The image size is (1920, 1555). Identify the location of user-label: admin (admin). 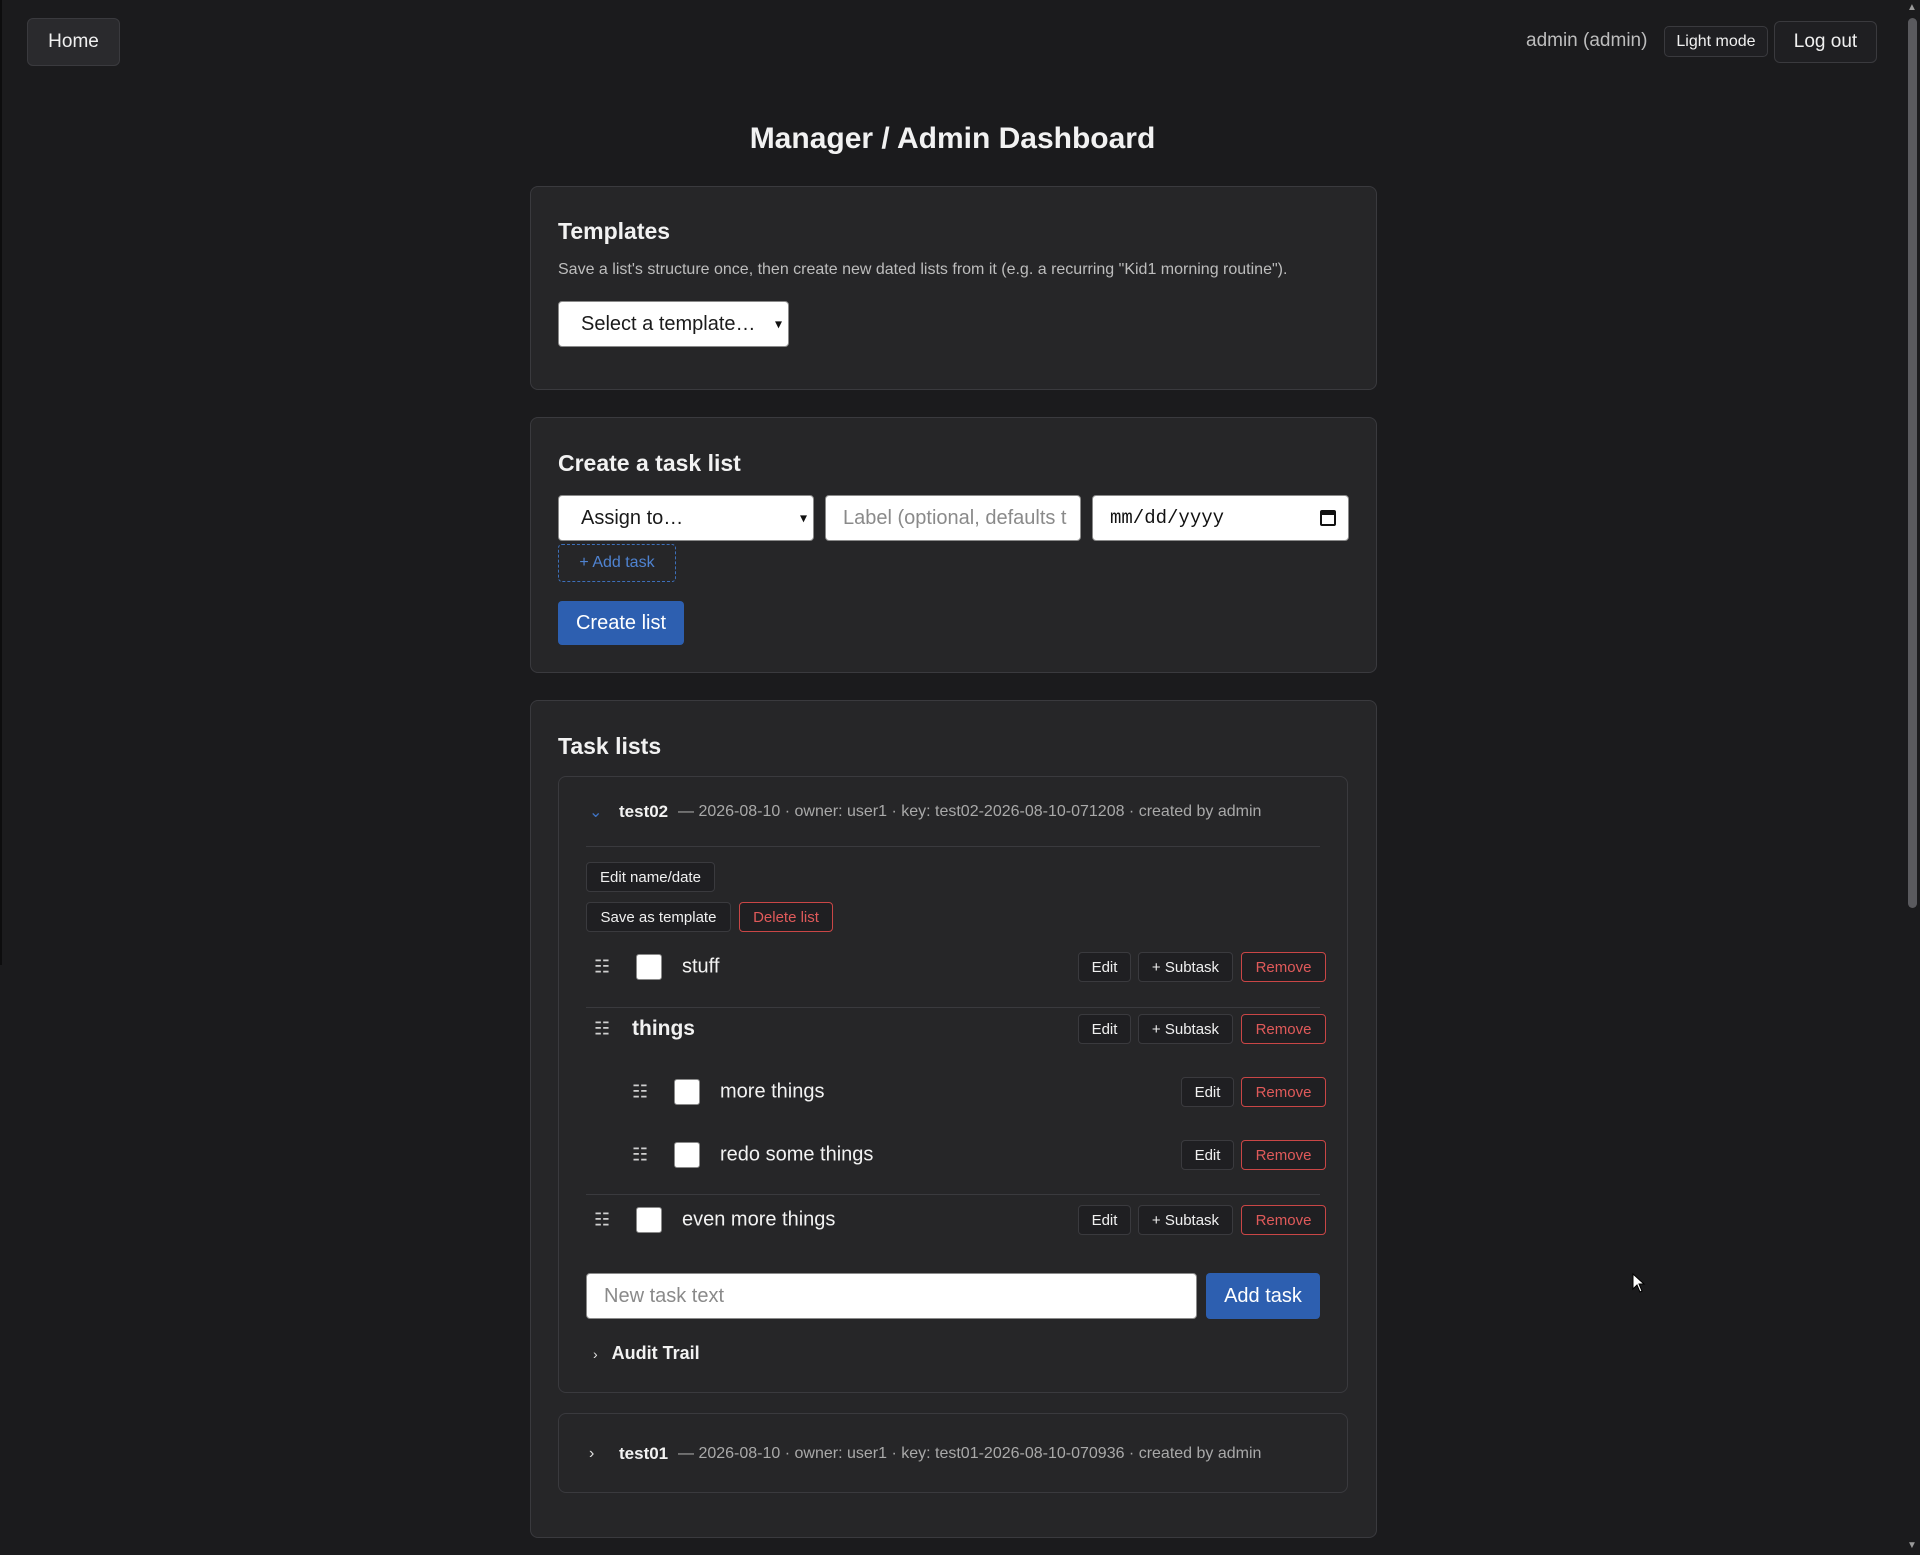
(1587, 40).